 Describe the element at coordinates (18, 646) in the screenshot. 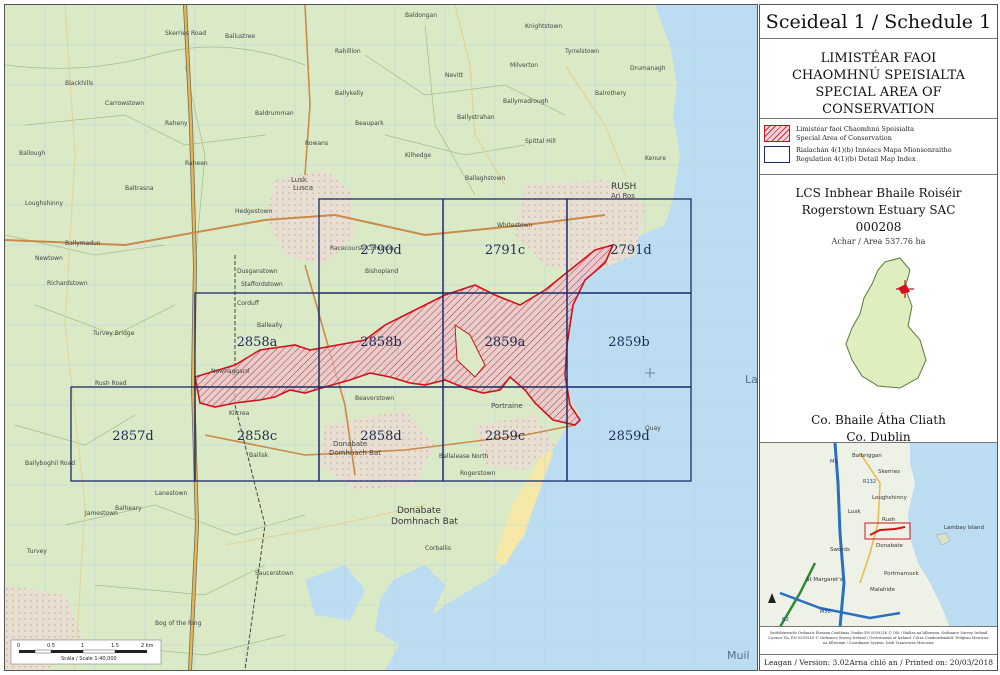

I see `scale-tick: 0` at that location.